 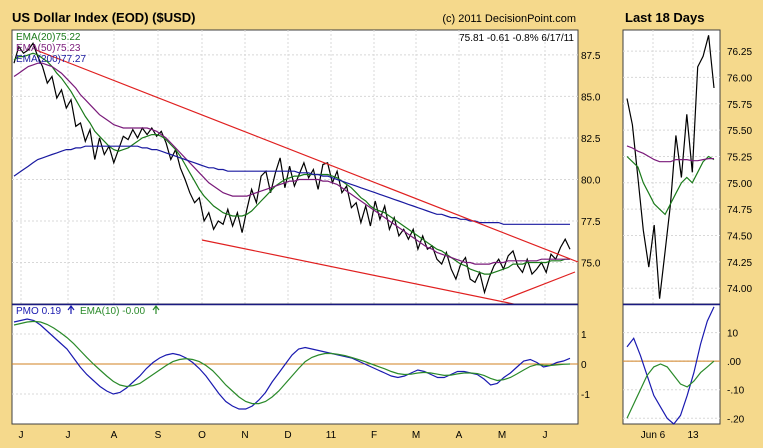 I want to click on main-x-ticks: J J A S O N D 11 F M A M J, so click(x=283, y=435).